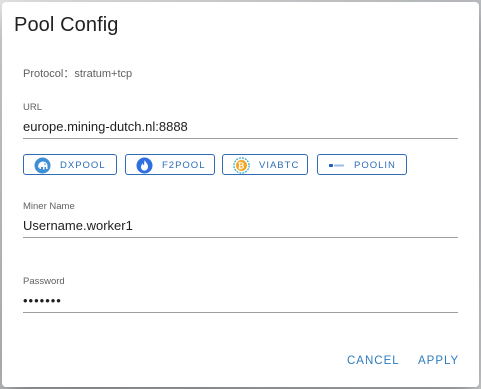 This screenshot has height=389, width=481. What do you see at coordinates (44, 281) in the screenshot?
I see `password-label: Password` at bounding box center [44, 281].